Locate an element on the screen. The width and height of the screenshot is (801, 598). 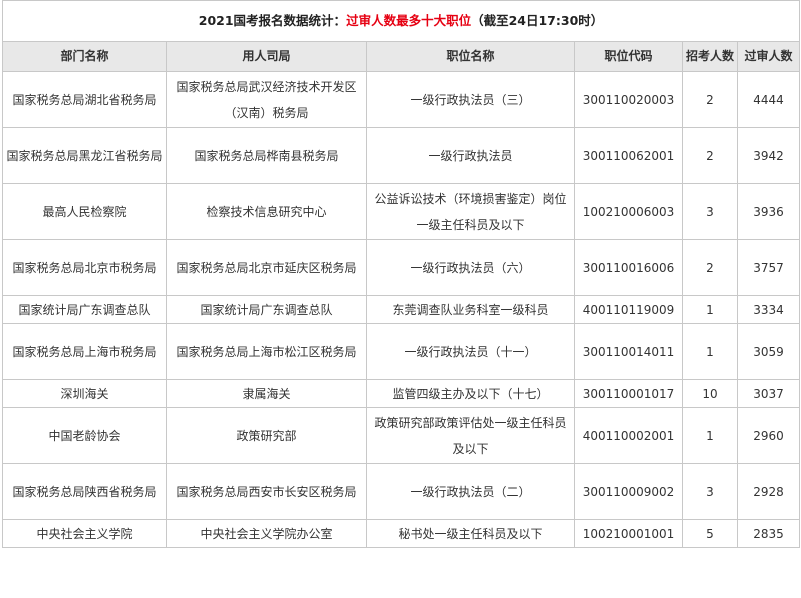
passed-cell: 2960 is located at coordinates (768, 435).